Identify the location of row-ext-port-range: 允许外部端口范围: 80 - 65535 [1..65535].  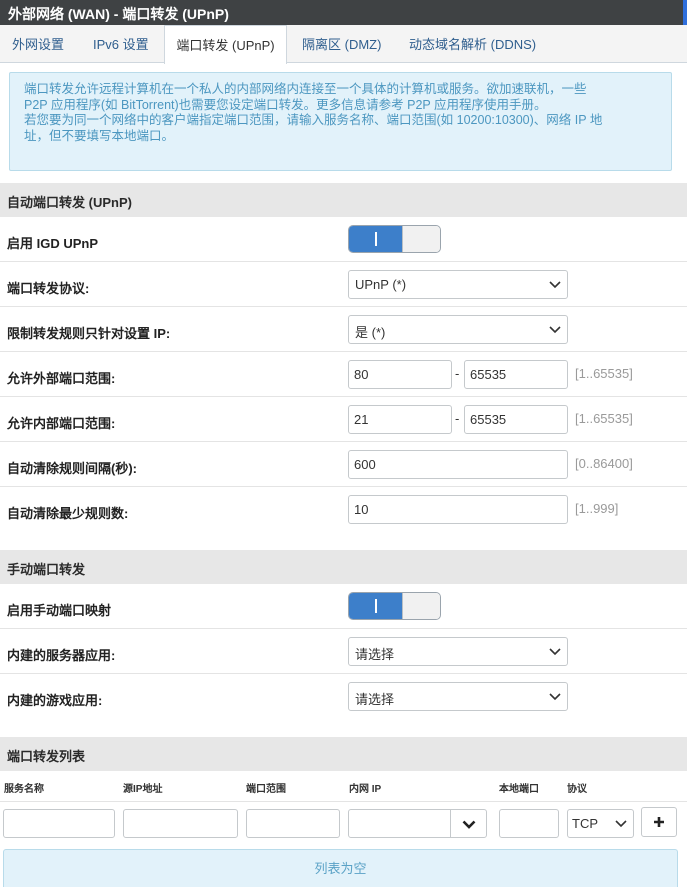
(343, 374).